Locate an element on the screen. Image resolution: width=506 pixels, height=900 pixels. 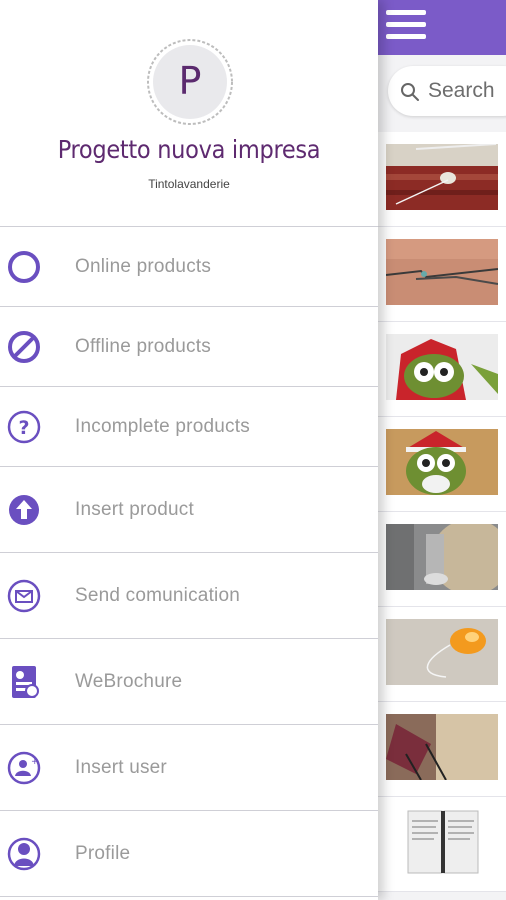
menu-item-offline-products: Offline products is located at coordinates (189, 347).